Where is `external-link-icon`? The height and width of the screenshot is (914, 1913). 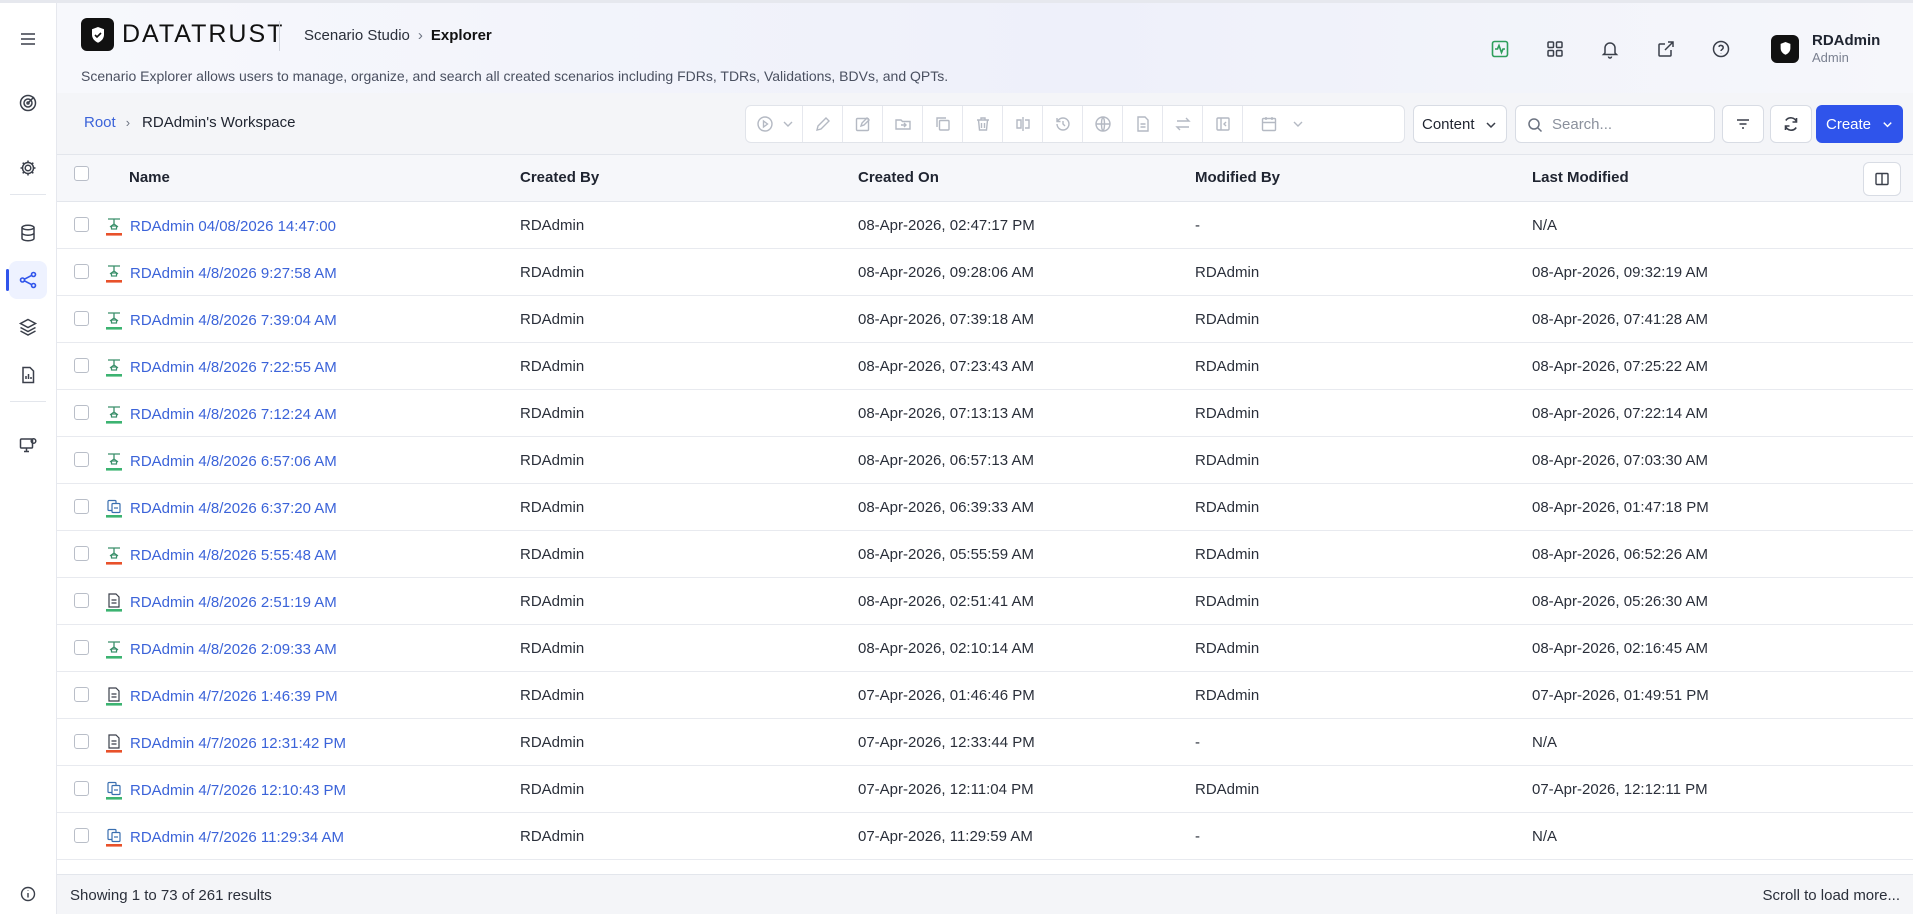
external-link-icon is located at coordinates (1666, 49).